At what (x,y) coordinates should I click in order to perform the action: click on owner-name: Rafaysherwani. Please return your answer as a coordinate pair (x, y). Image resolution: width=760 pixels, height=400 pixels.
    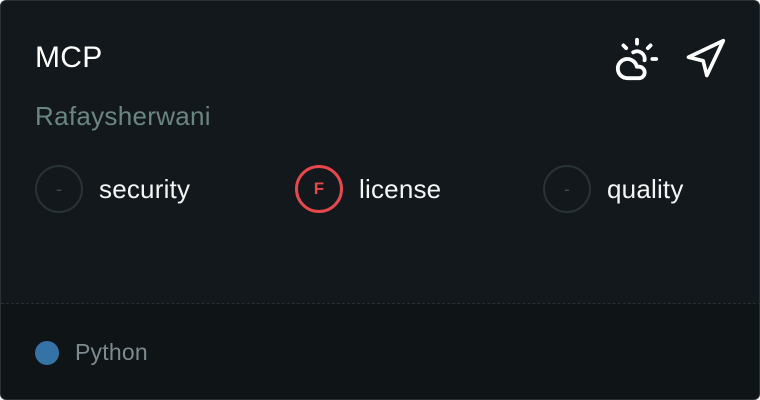
    Looking at the image, I should click on (123, 116).